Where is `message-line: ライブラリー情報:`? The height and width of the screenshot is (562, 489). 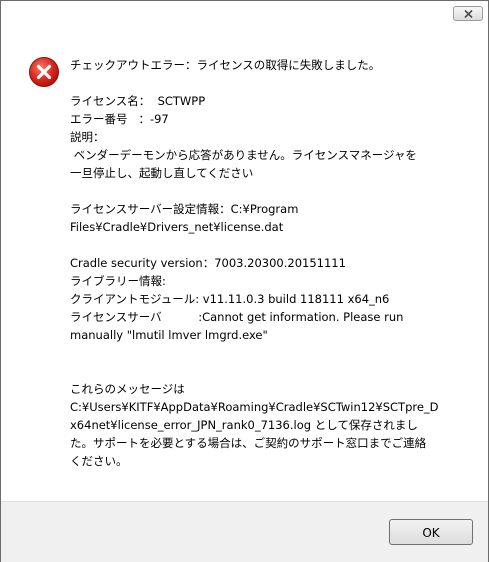 message-line: ライブラリー情報: is located at coordinates (118, 281).